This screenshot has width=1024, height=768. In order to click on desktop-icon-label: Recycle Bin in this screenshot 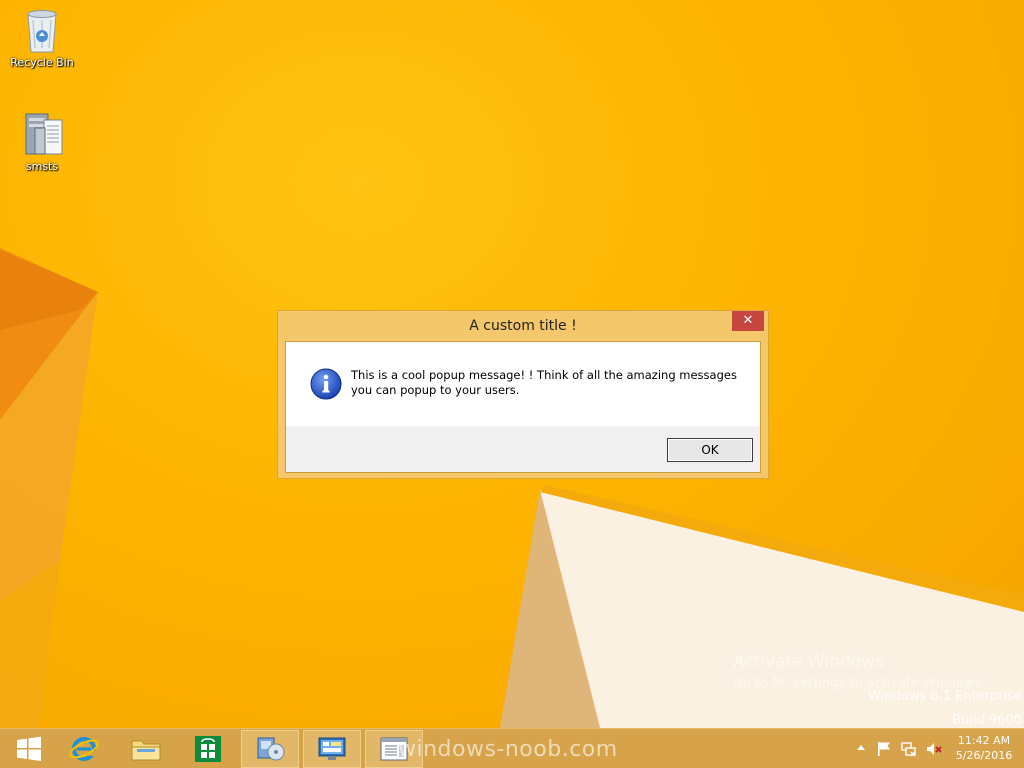, I will do `click(42, 62)`.